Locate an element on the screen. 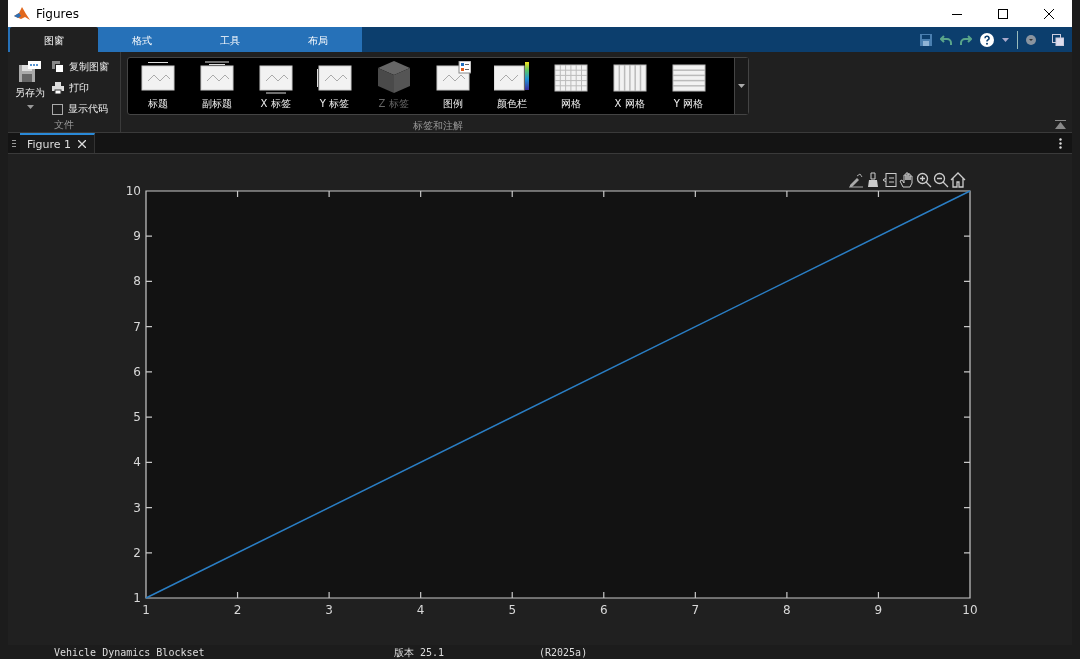 The height and width of the screenshot is (659, 1080). save-icon is located at coordinates (926, 39).